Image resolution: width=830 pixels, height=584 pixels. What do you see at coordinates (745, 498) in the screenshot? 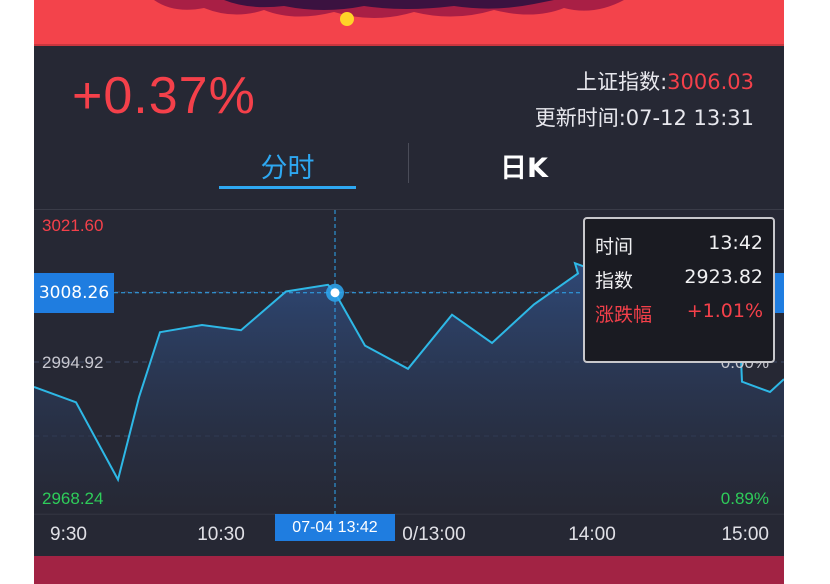
I see `y-right-label-low: 0.89%` at bounding box center [745, 498].